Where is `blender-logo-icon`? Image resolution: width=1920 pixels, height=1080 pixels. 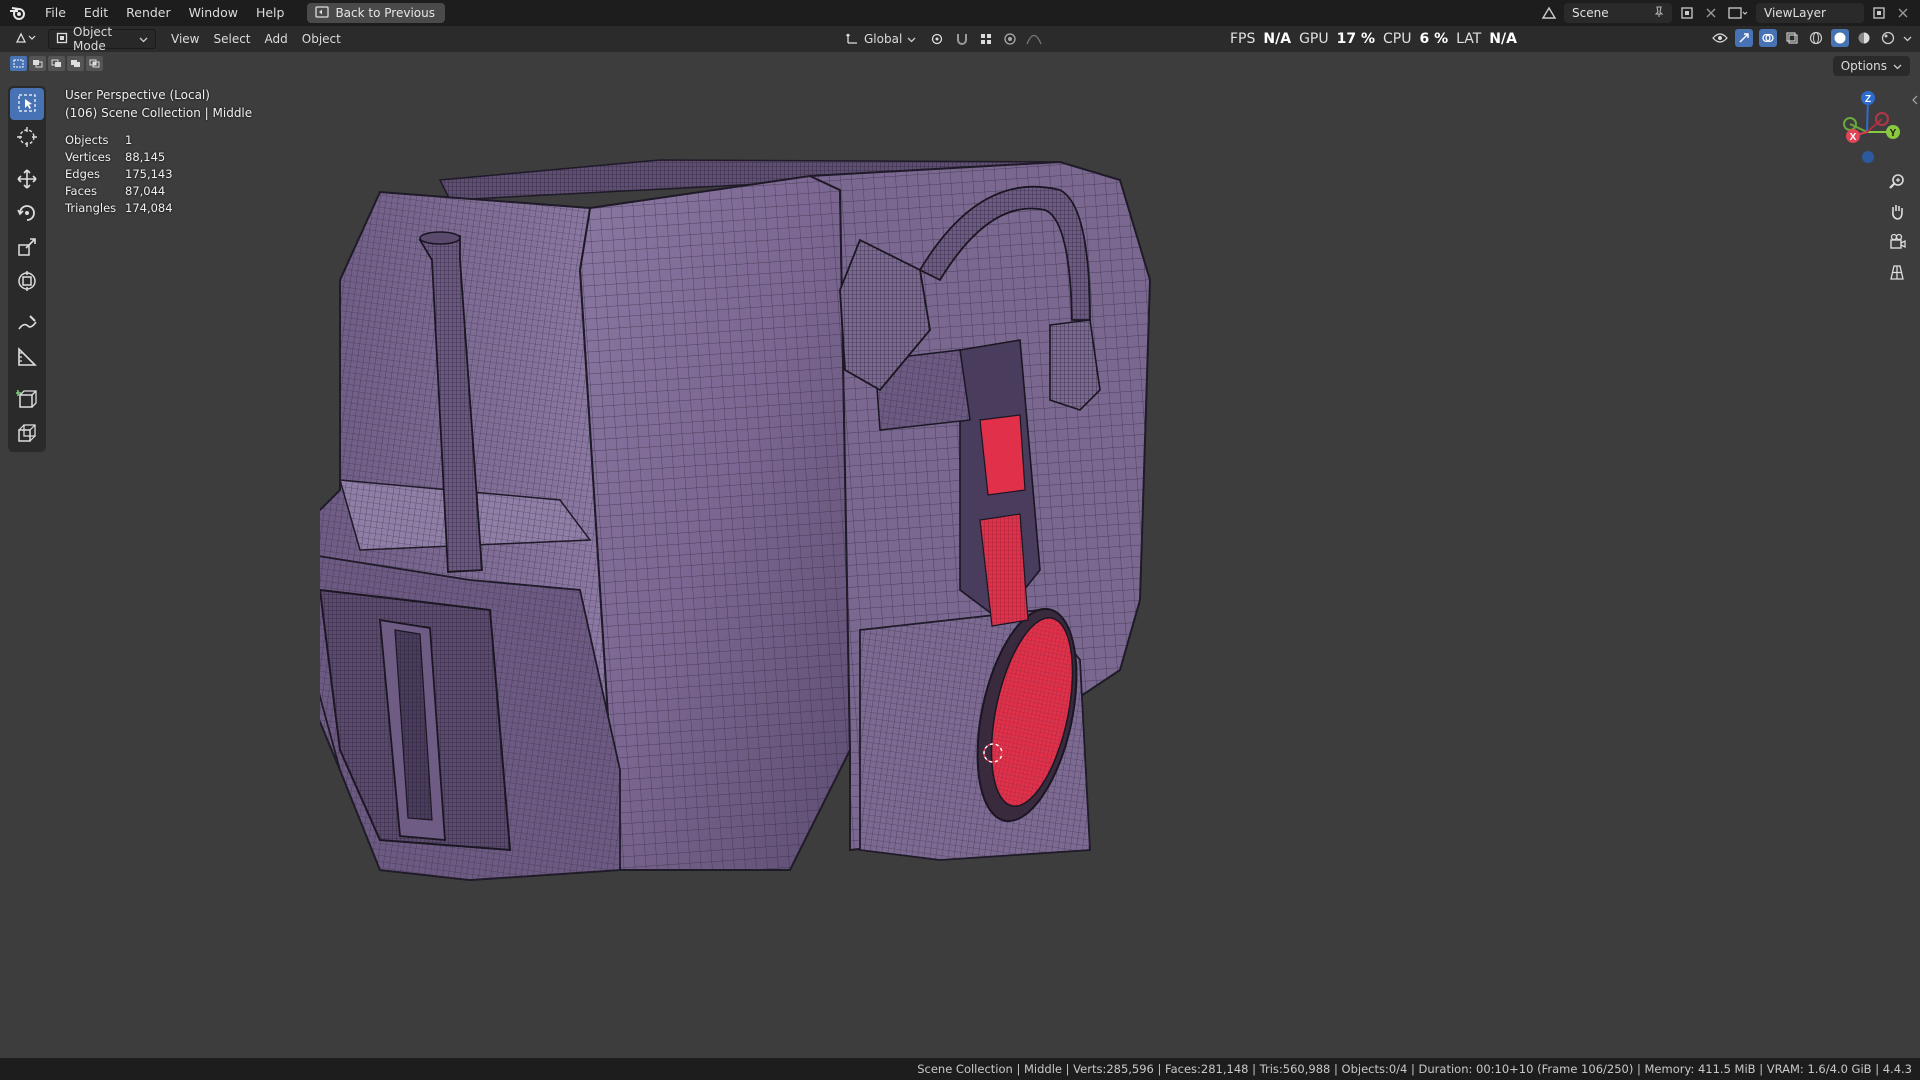 blender-logo-icon is located at coordinates (18, 13).